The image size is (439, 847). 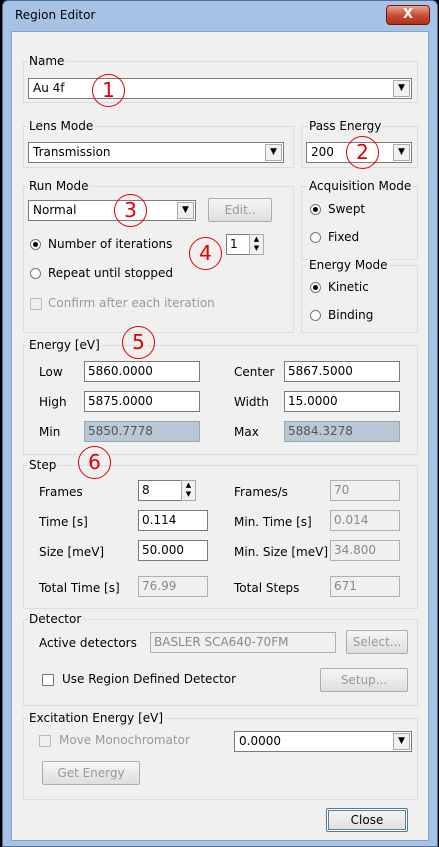 I want to click on annotation-4: 4, so click(x=205, y=253).